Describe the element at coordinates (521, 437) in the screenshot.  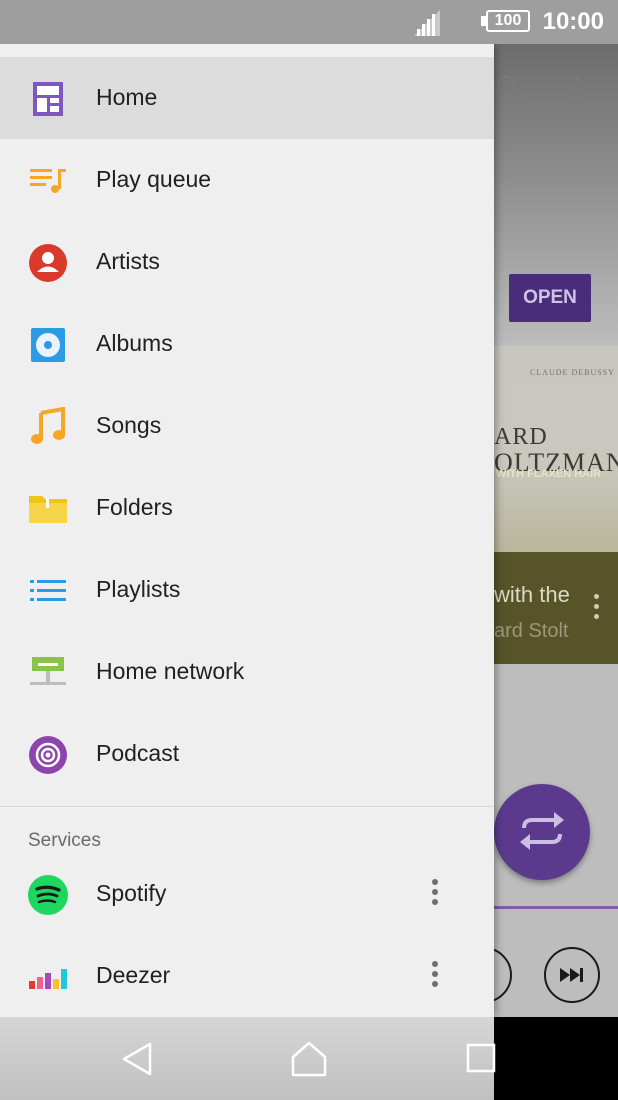
I see `album-art-line1: ARD` at that location.